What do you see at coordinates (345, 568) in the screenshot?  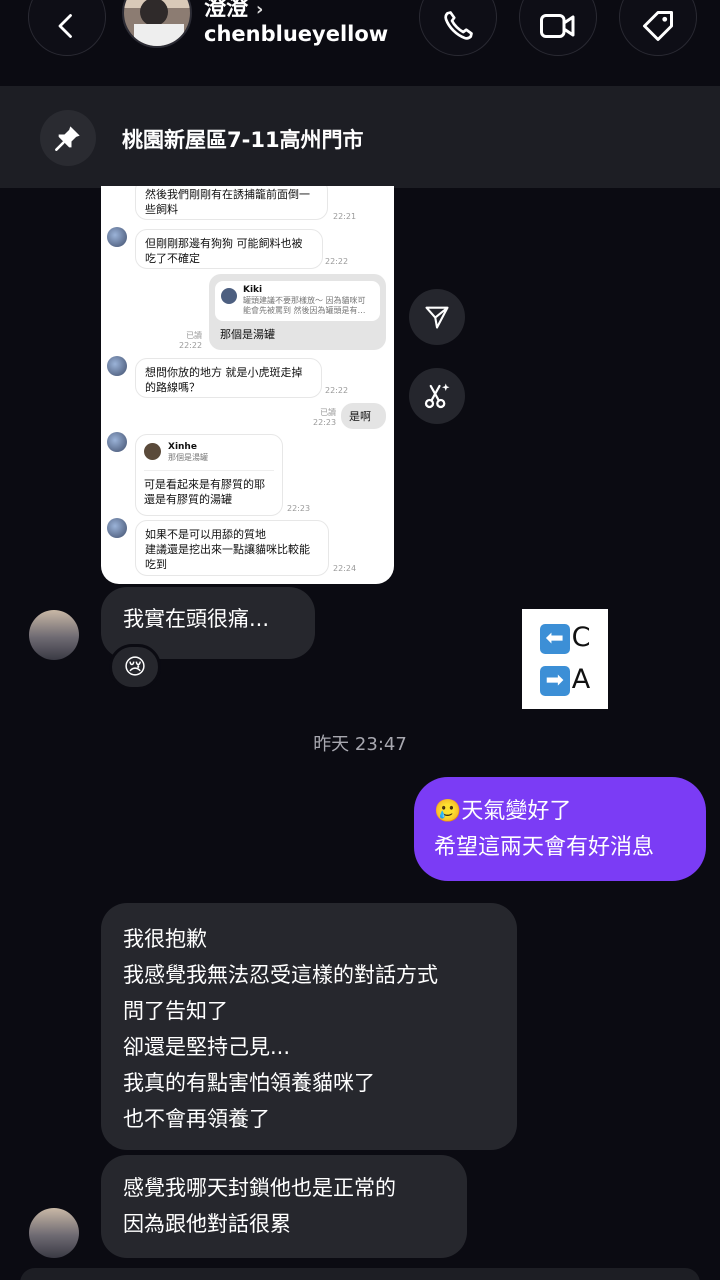 I see `message-time: 22:24` at bounding box center [345, 568].